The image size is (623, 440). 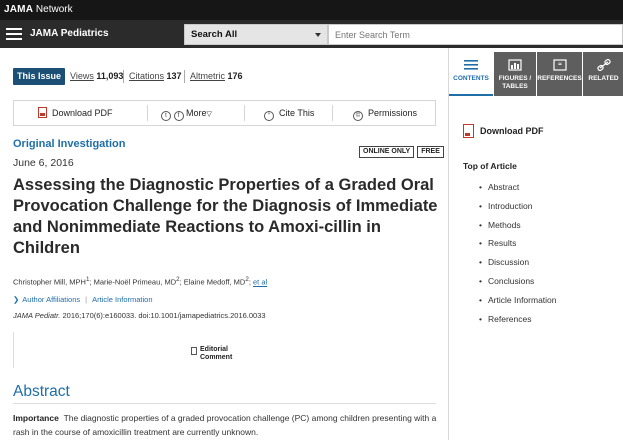 I want to click on document-icon, so click(x=194, y=351).